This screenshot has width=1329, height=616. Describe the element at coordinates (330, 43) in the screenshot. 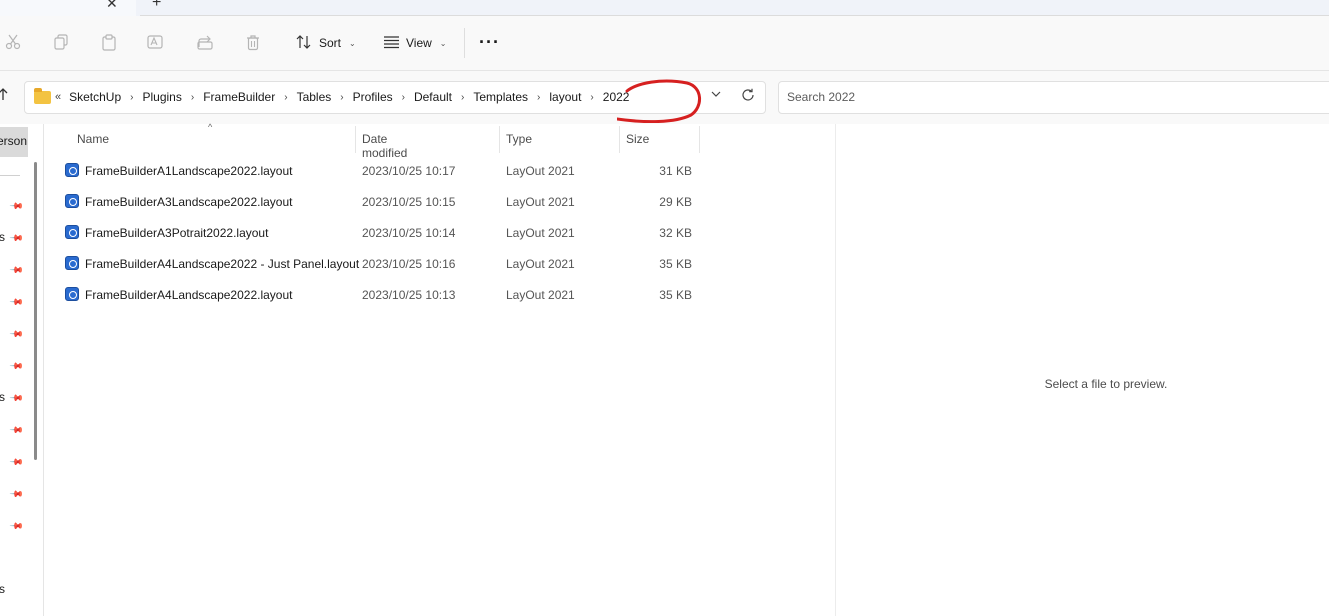

I see `sort-label: Sort` at that location.